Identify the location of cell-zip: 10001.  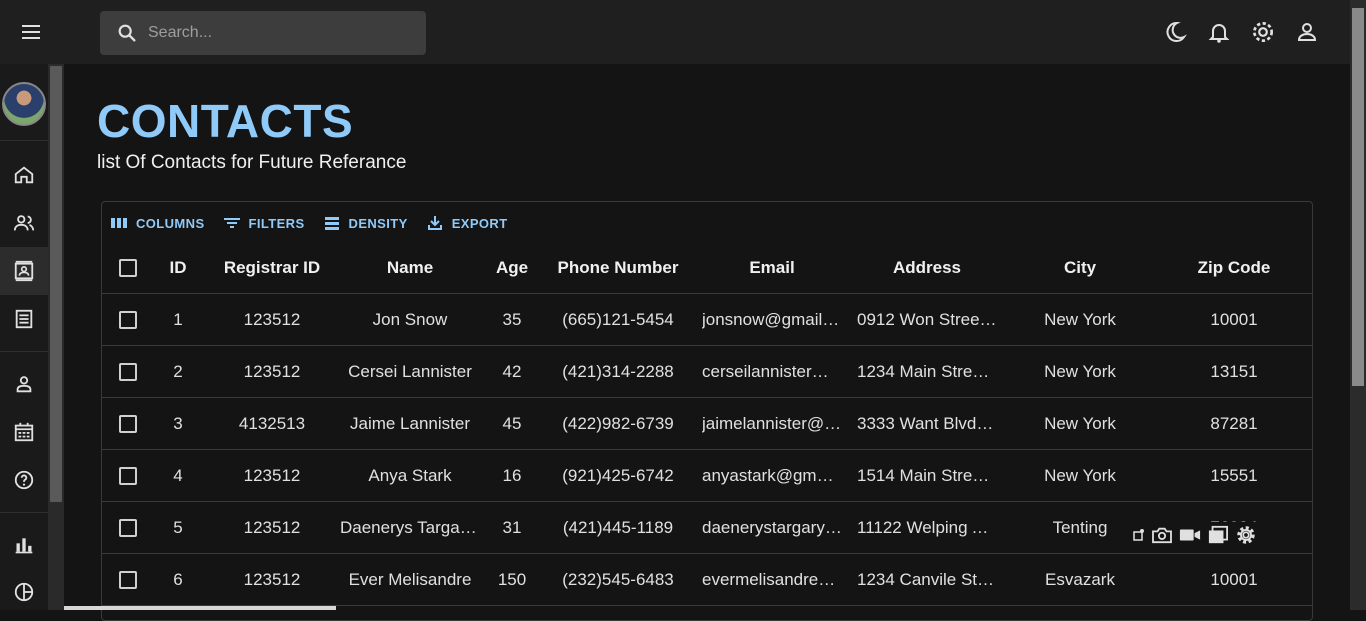
(1234, 319).